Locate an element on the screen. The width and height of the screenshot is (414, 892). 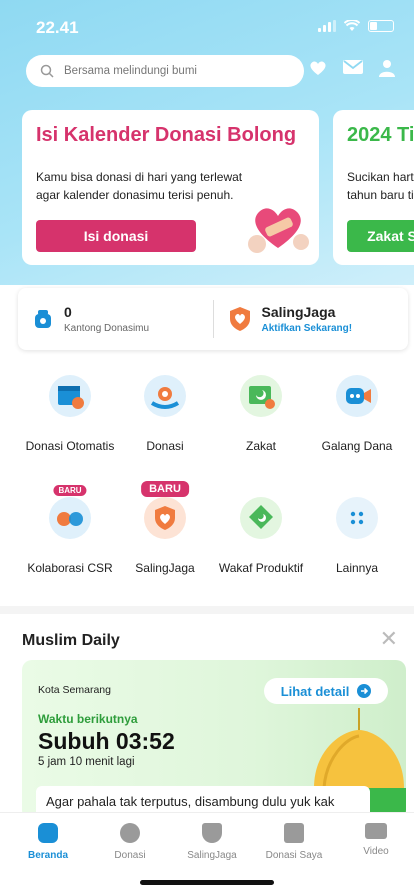
menu-salingjaga: BARU SalingJaga is located at coordinates (165, 528).